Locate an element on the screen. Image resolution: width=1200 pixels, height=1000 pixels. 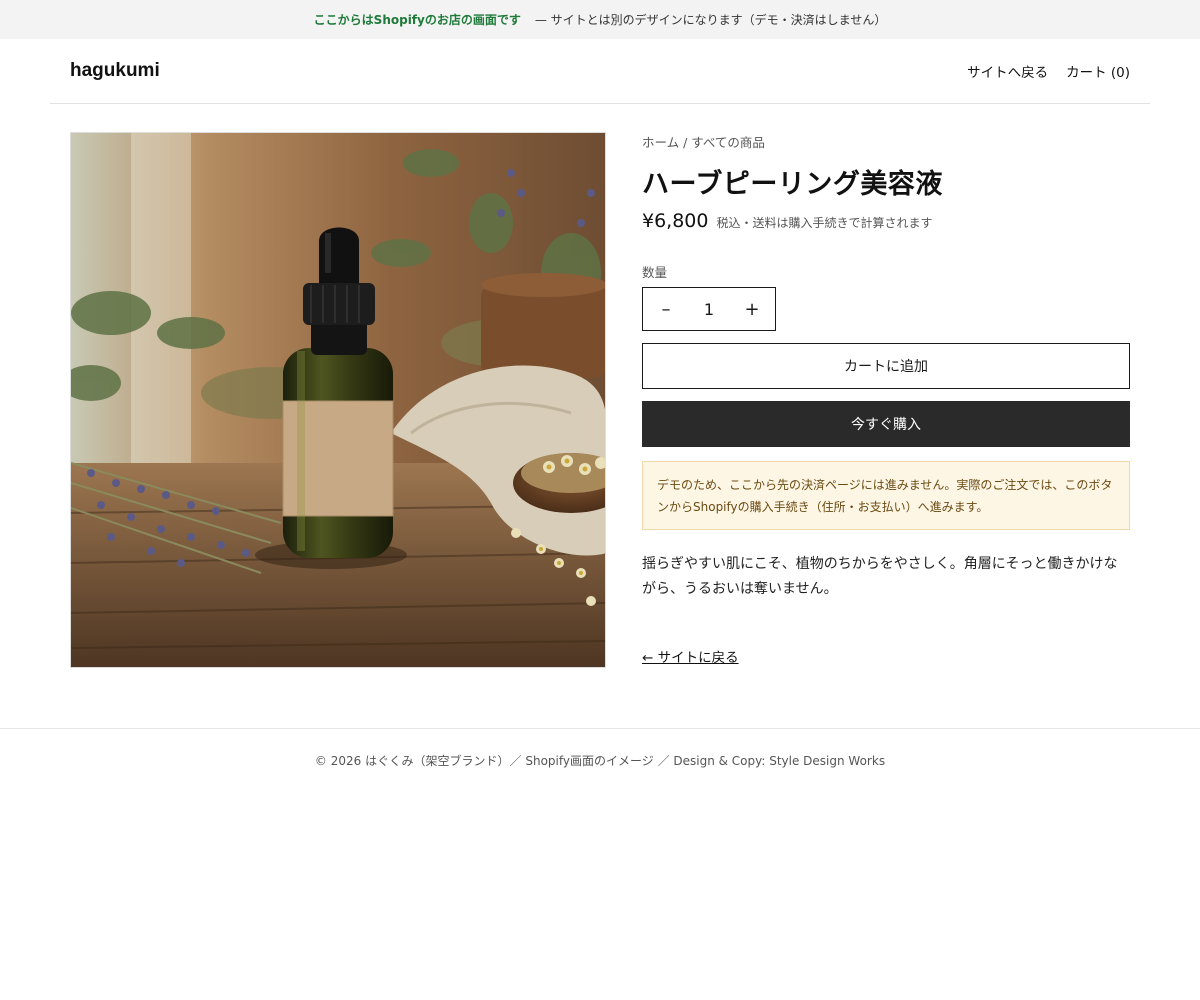
breadcrumb: ホーム / すべての商品 is located at coordinates (886, 142).